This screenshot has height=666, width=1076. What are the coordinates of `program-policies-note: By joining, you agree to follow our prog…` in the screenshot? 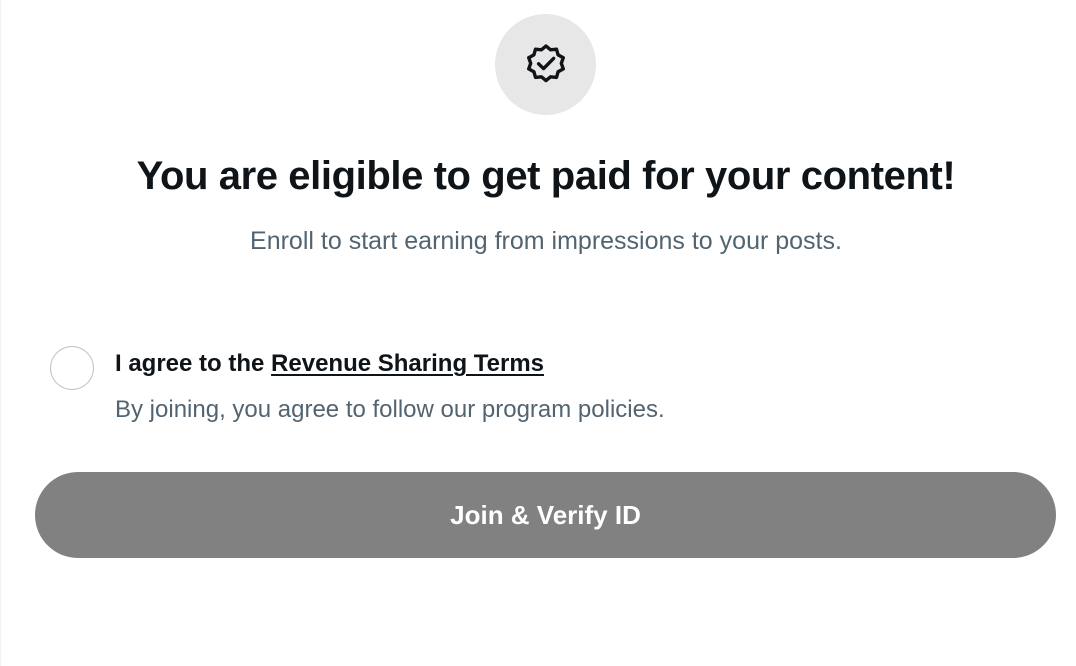 It's located at (390, 409).